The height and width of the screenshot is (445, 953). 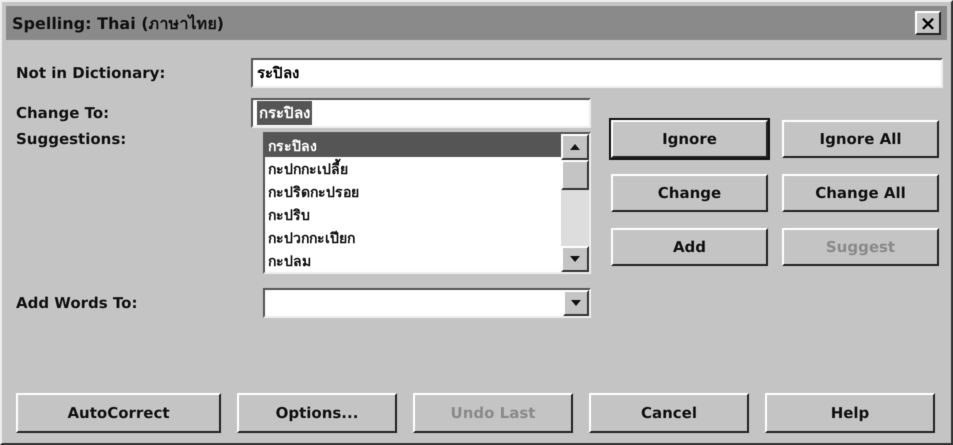 What do you see at coordinates (575, 203) in the screenshot?
I see `scroll-bar` at bounding box center [575, 203].